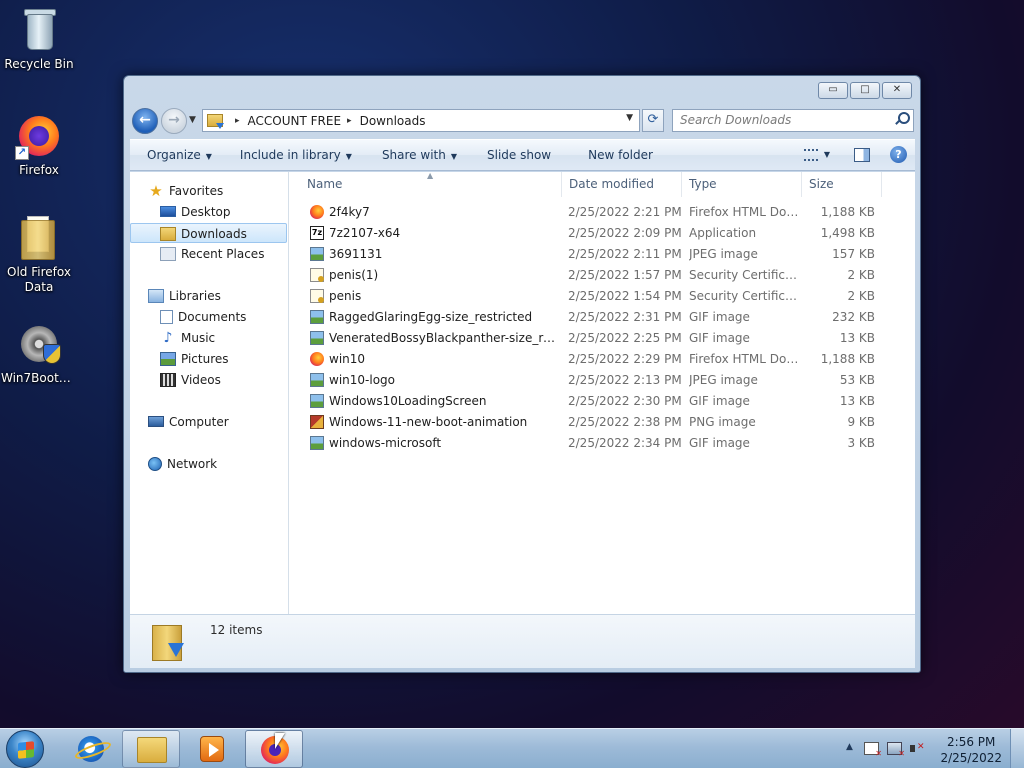  Describe the element at coordinates (625, 296) in the screenshot. I see `file-date: 2/25/2022 1:54 PM` at that location.